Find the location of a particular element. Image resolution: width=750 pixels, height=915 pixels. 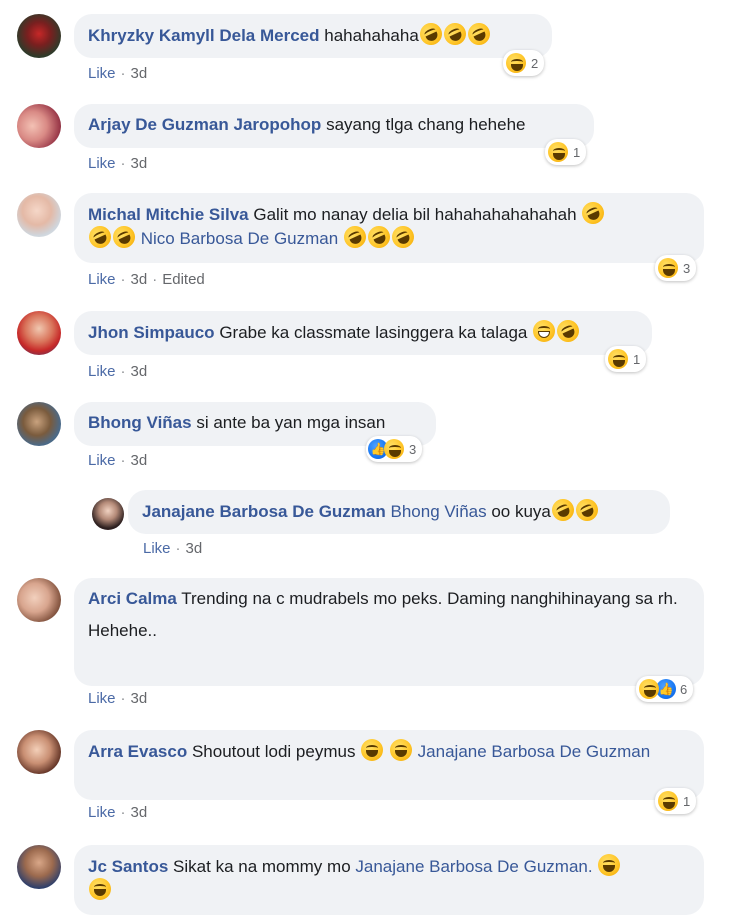

comment-author: Janajane Barbosa De Guzman is located at coordinates (264, 511).